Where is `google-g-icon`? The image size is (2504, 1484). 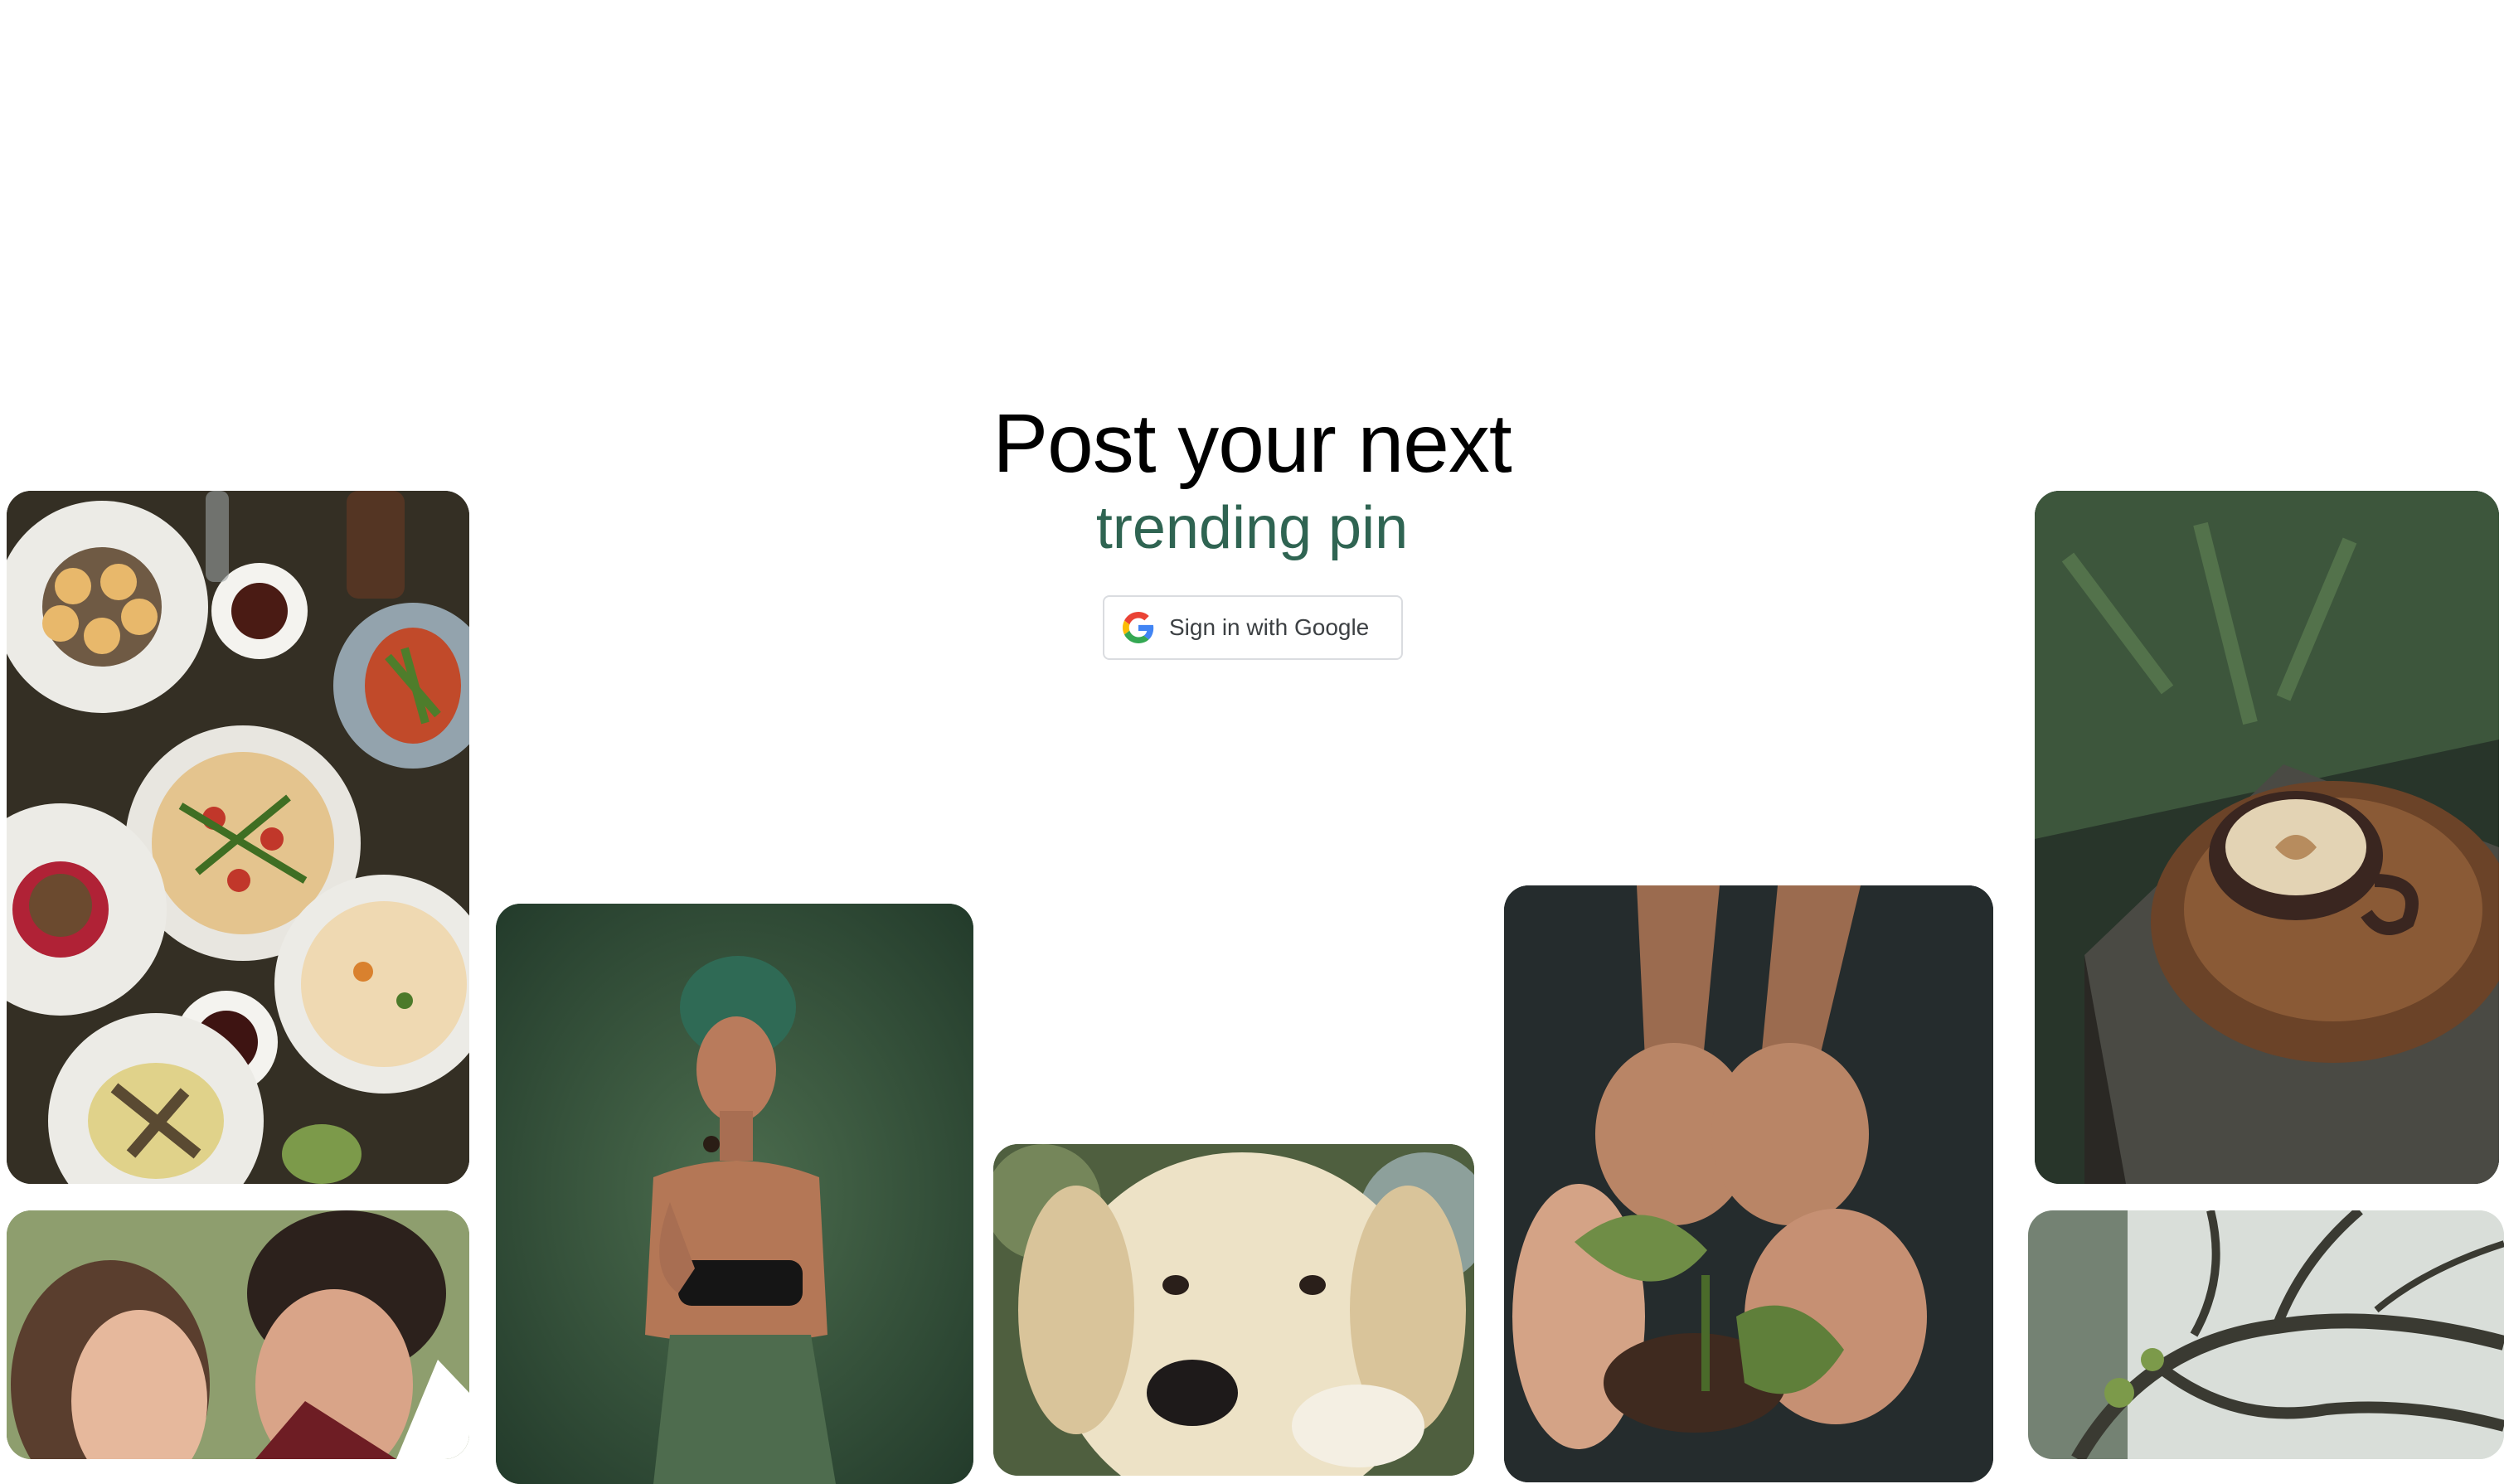 google-g-icon is located at coordinates (1138, 627).